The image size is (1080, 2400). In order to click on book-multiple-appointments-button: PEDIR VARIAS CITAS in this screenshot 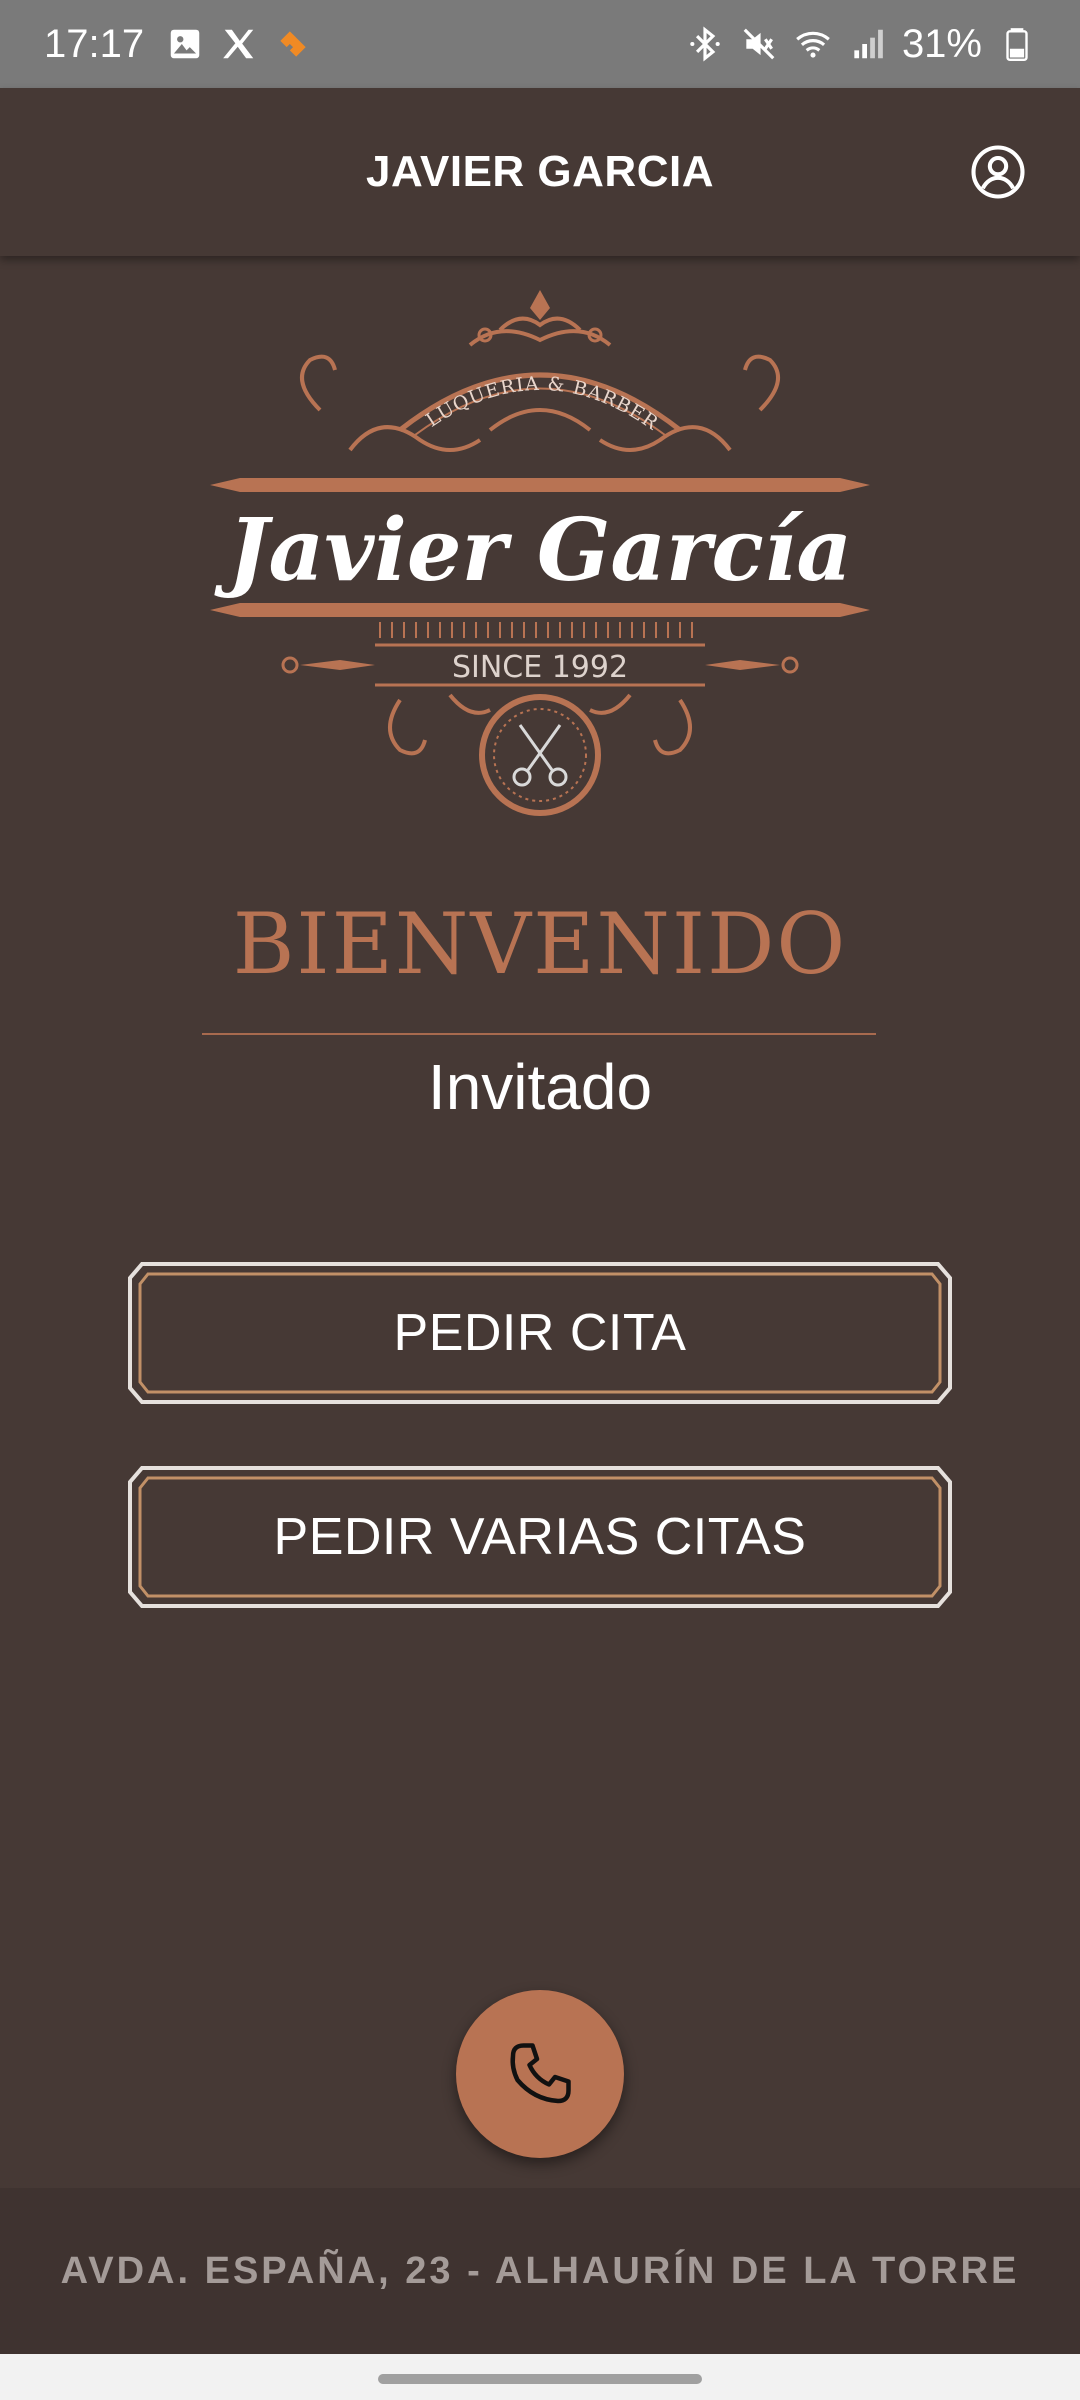, I will do `click(540, 1537)`.